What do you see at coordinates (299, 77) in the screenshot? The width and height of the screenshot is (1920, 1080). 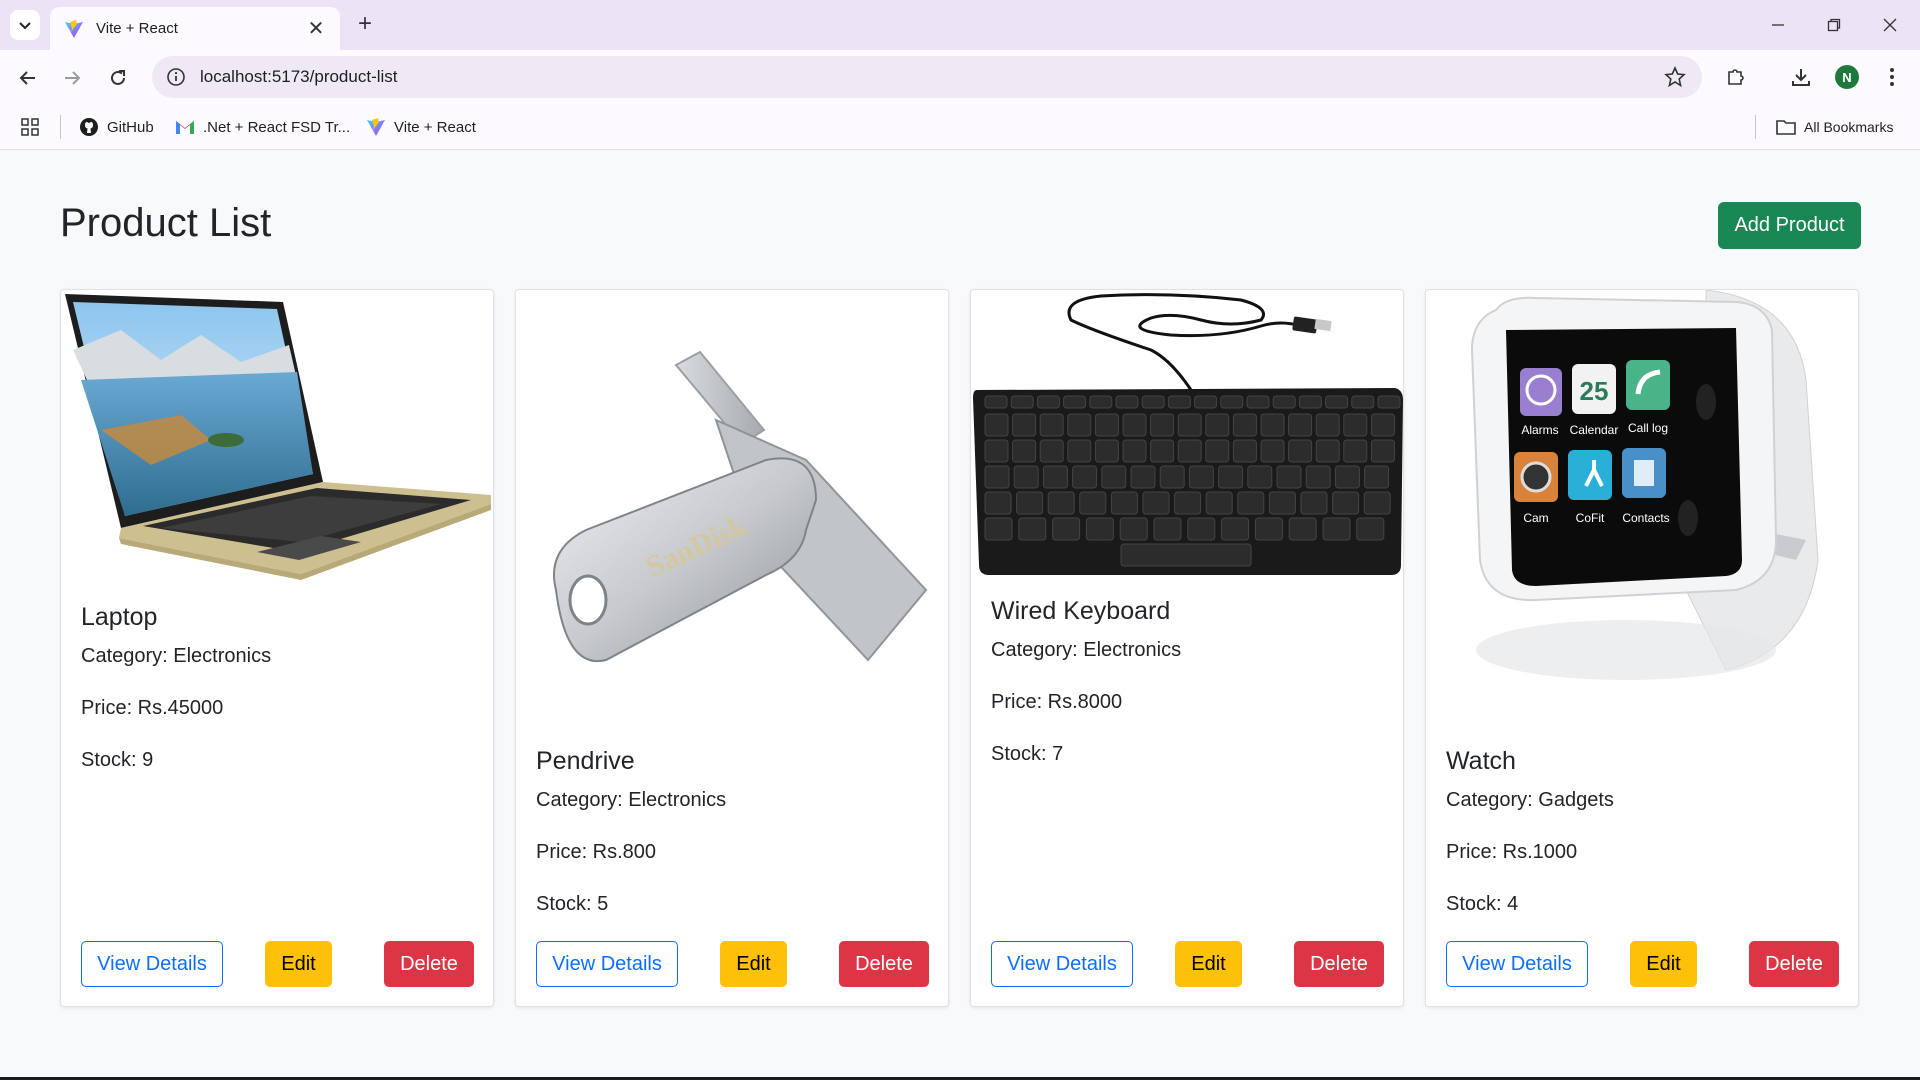 I see `url-text: localhost:5173/product-list` at bounding box center [299, 77].